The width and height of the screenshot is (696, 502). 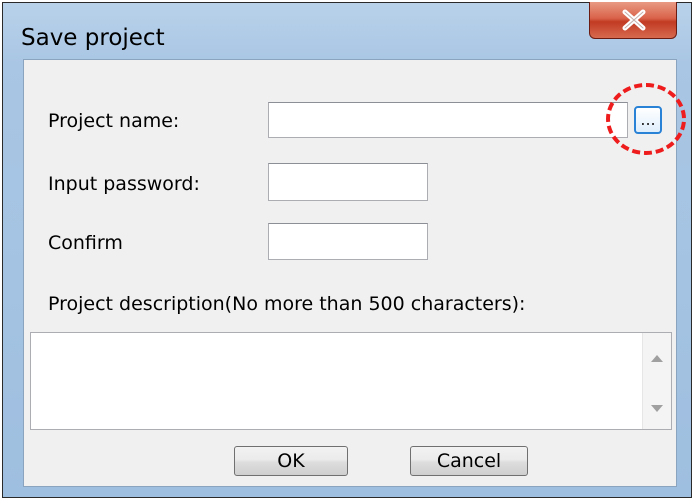 I want to click on title-bar: Save project, so click(x=347, y=29).